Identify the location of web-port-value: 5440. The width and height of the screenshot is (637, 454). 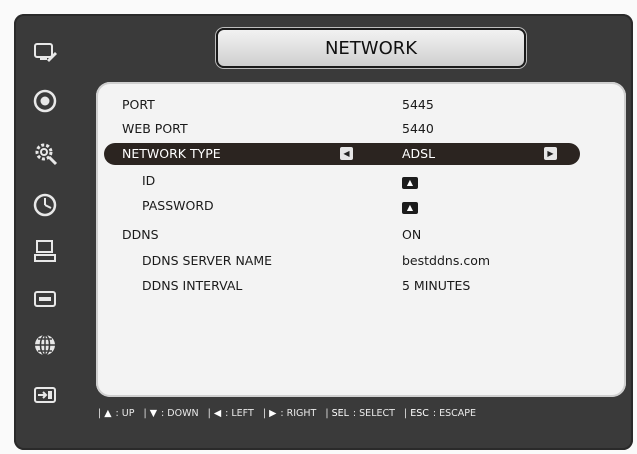
(418, 128).